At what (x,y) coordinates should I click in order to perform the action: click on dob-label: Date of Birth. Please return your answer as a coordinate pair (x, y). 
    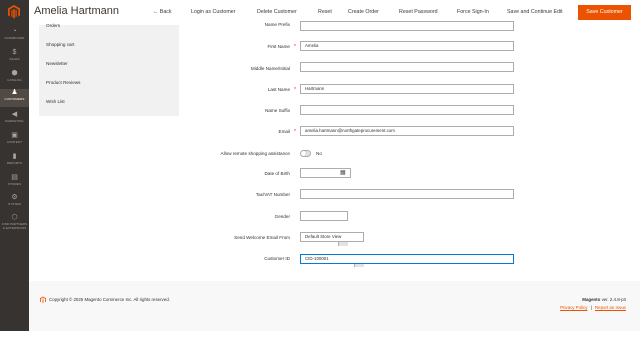
    Looking at the image, I should click on (277, 173).